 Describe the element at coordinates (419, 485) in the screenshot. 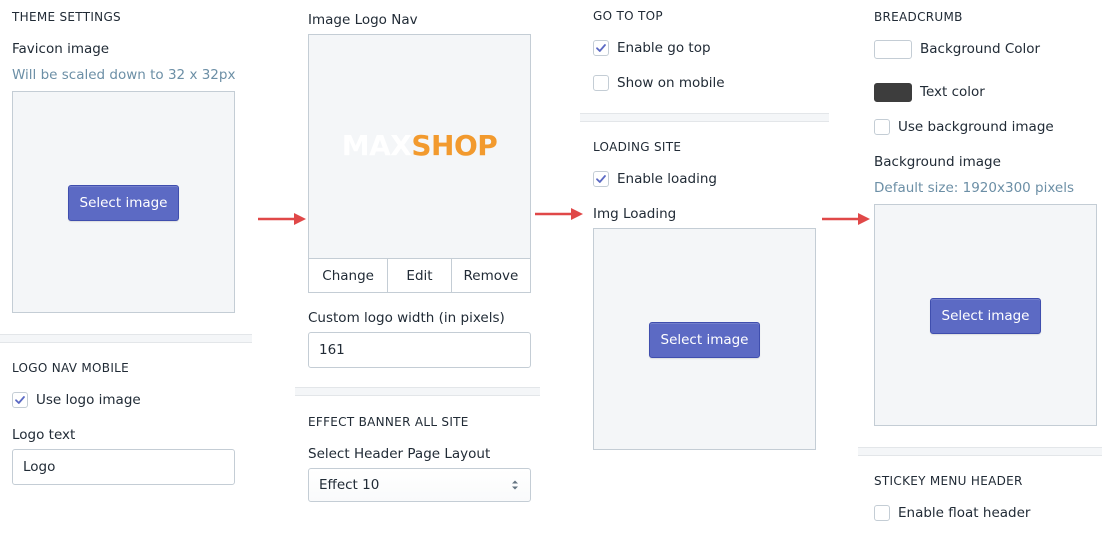

I see `header-layout-select: Effect 10` at that location.